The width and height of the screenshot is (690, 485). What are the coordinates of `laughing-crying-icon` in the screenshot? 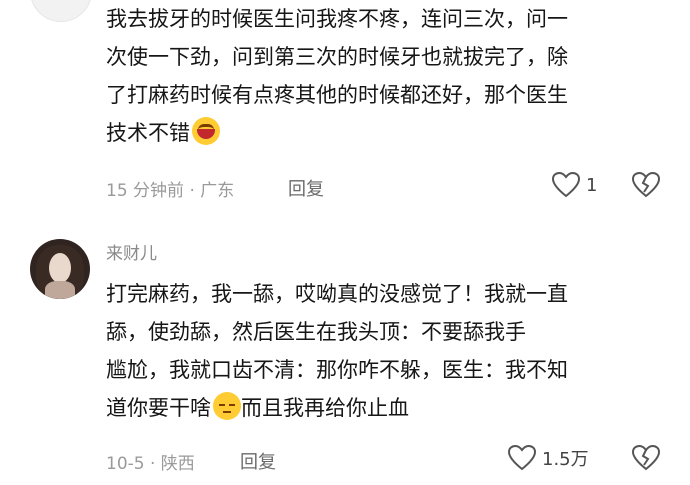 It's located at (206, 131).